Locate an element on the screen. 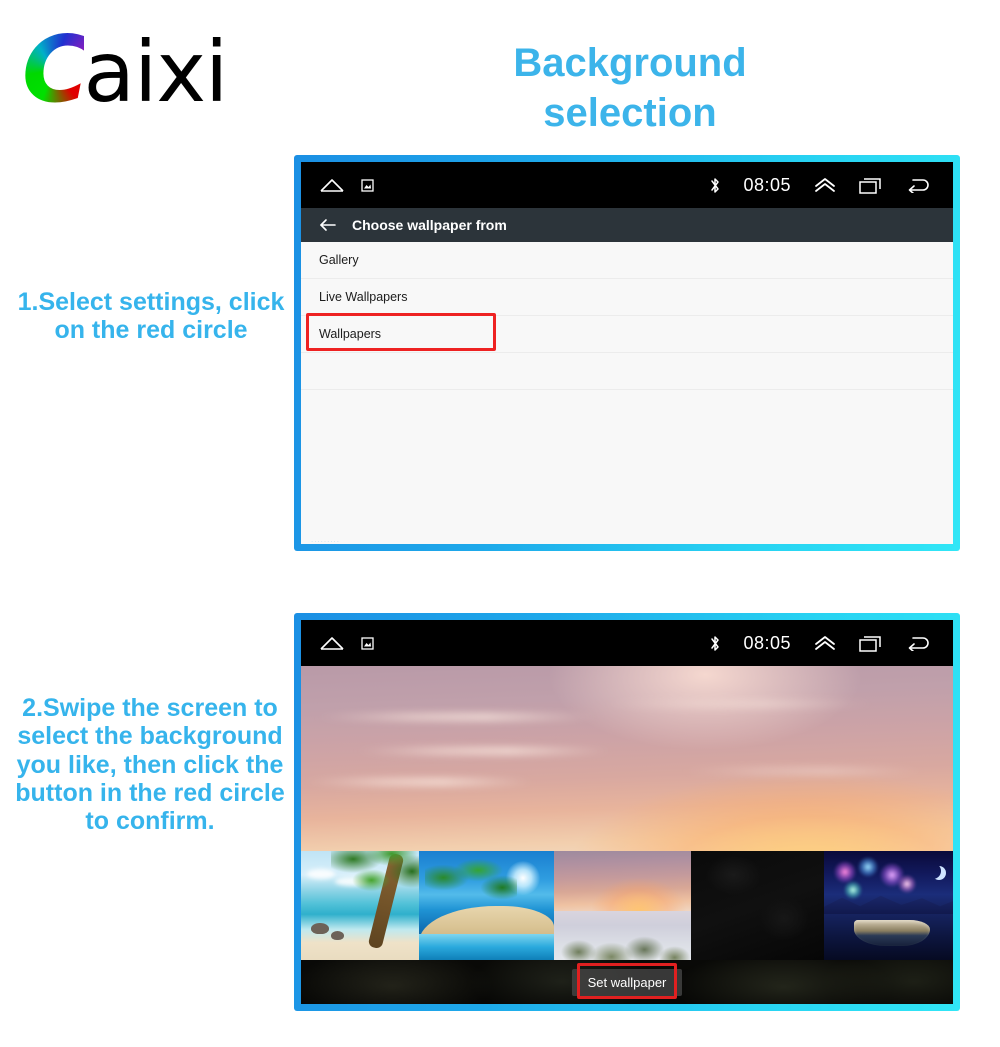 The width and height of the screenshot is (1000, 1047). chooser-title-bar: Choose wallpaper from is located at coordinates (627, 225).